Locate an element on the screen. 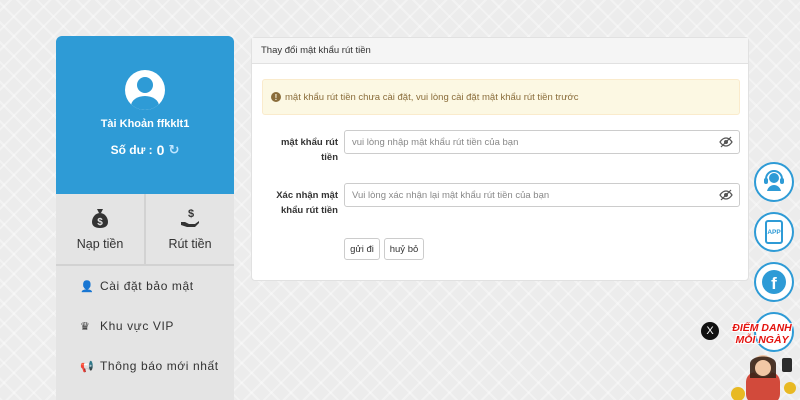  avatar is located at coordinates (145, 90).